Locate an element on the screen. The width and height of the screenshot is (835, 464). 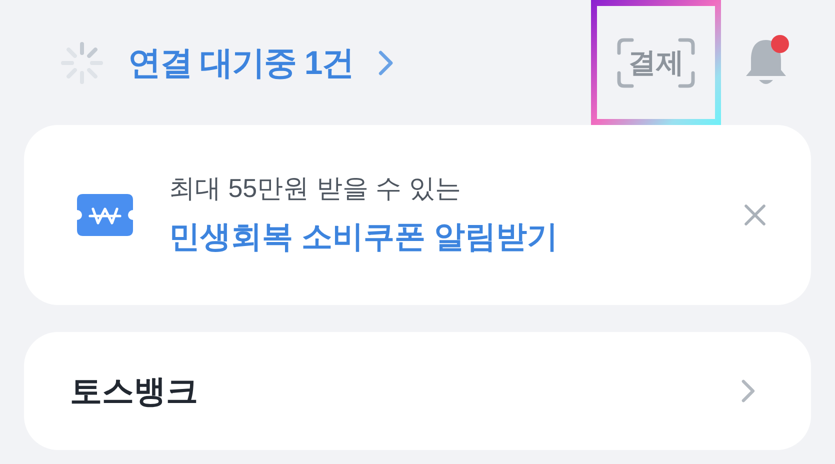
banner-subtitle: 최대 55만원 받을 수 있는 is located at coordinates (315, 189).